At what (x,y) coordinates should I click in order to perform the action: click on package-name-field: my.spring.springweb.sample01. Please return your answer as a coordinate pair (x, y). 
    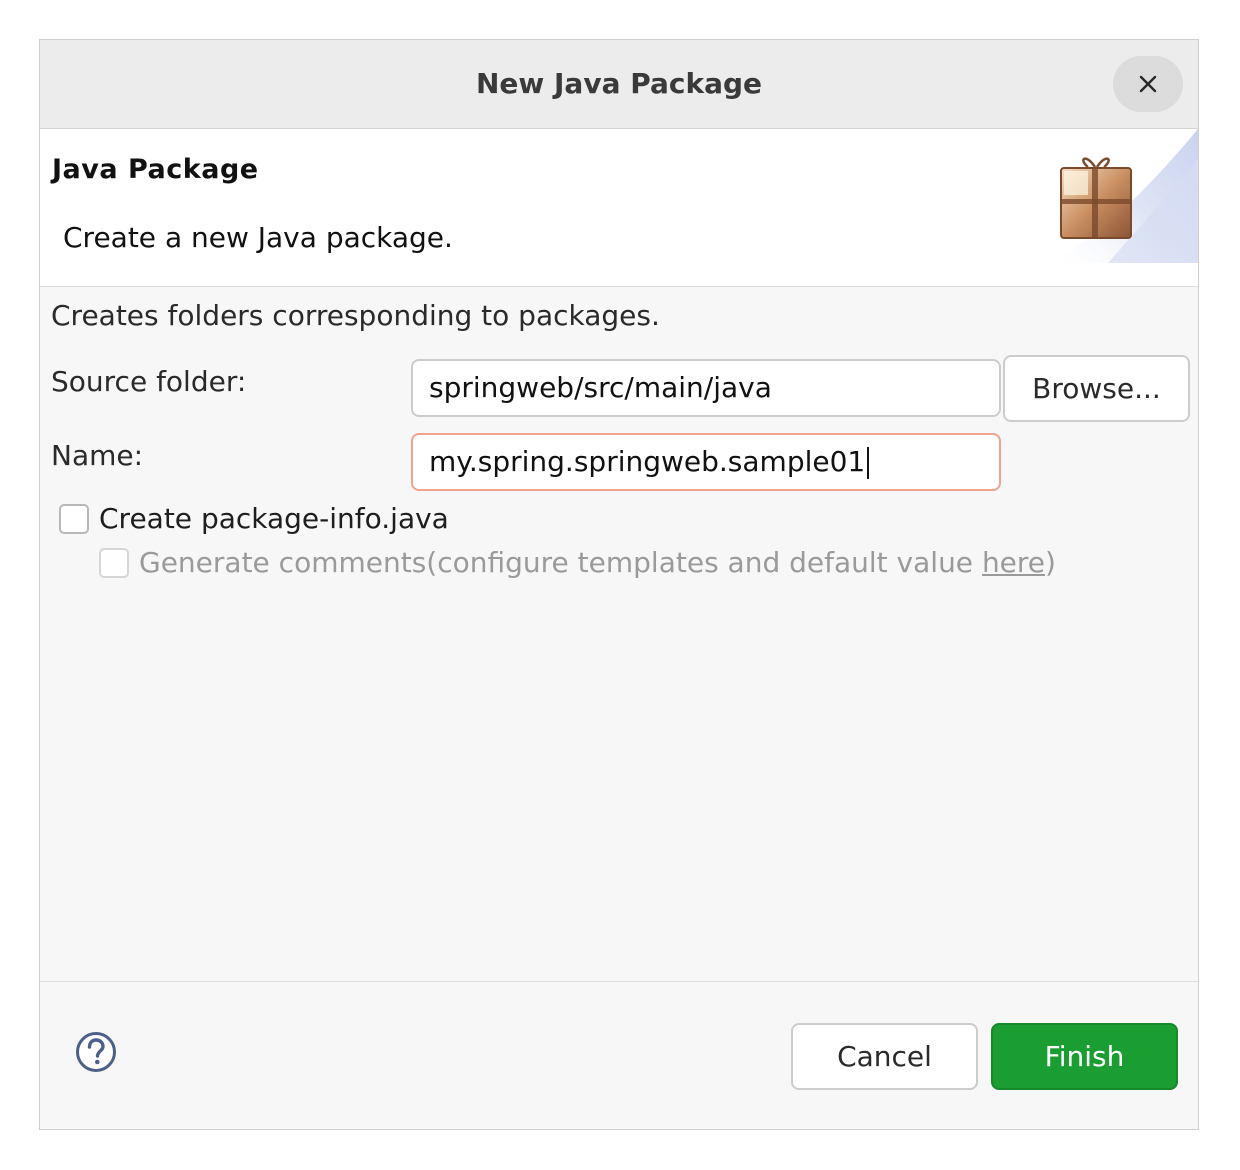
    Looking at the image, I should click on (706, 462).